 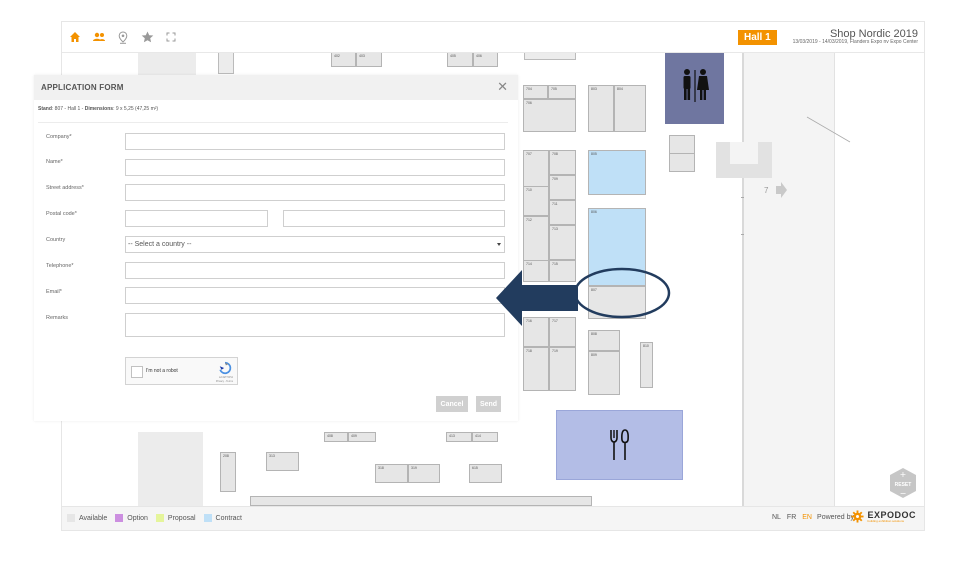 I want to click on fullscreen-icon, so click(x=171, y=37).